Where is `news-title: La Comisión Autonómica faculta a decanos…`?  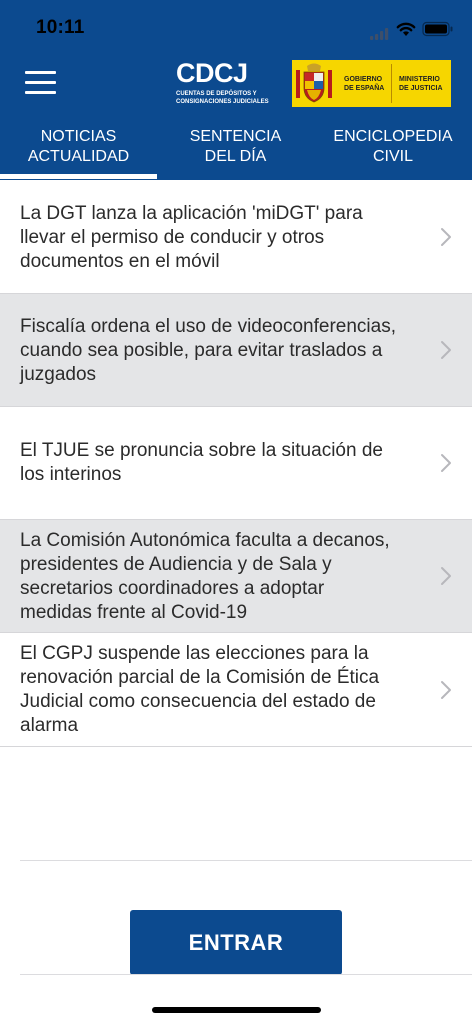
news-title: La Comisión Autonómica faculta a decanos… is located at coordinates (222, 577).